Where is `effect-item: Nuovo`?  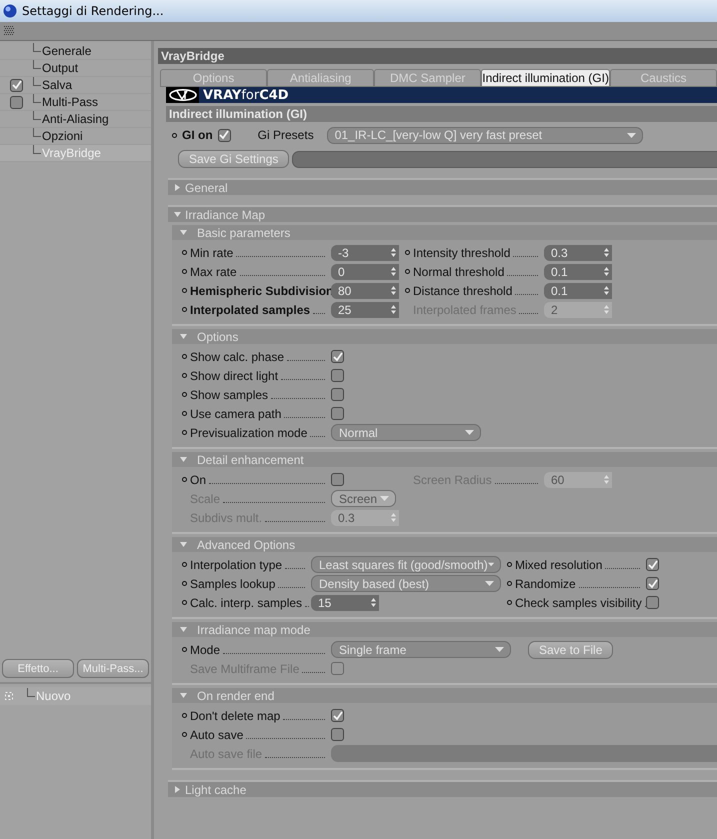 effect-item: Nuovo is located at coordinates (75, 696).